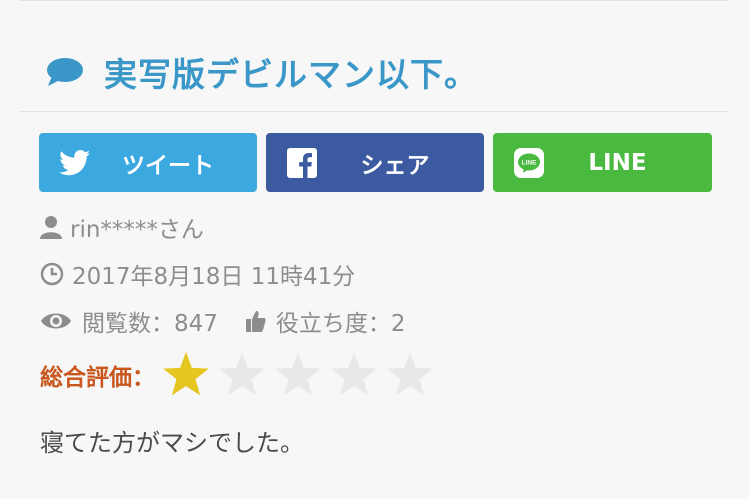  I want to click on twitter-bird-icon, so click(75, 163).